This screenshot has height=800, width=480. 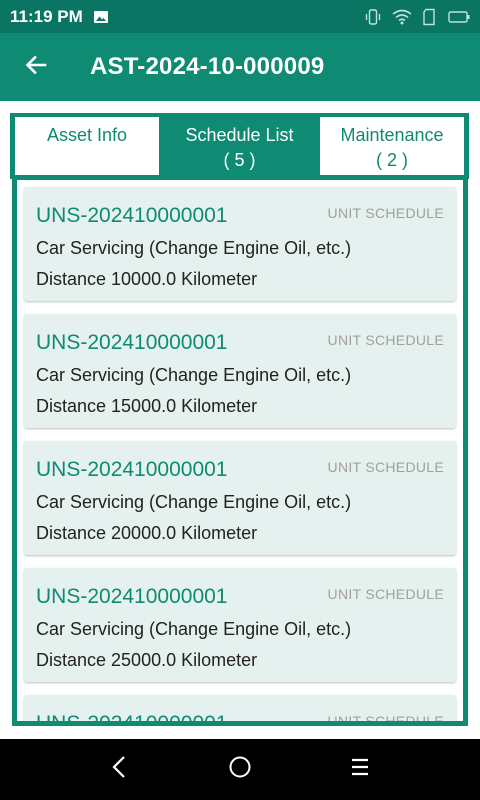 I want to click on schedule-card: UNS-202410000001 UNIT SCHEDULE, so click(x=240, y=710).